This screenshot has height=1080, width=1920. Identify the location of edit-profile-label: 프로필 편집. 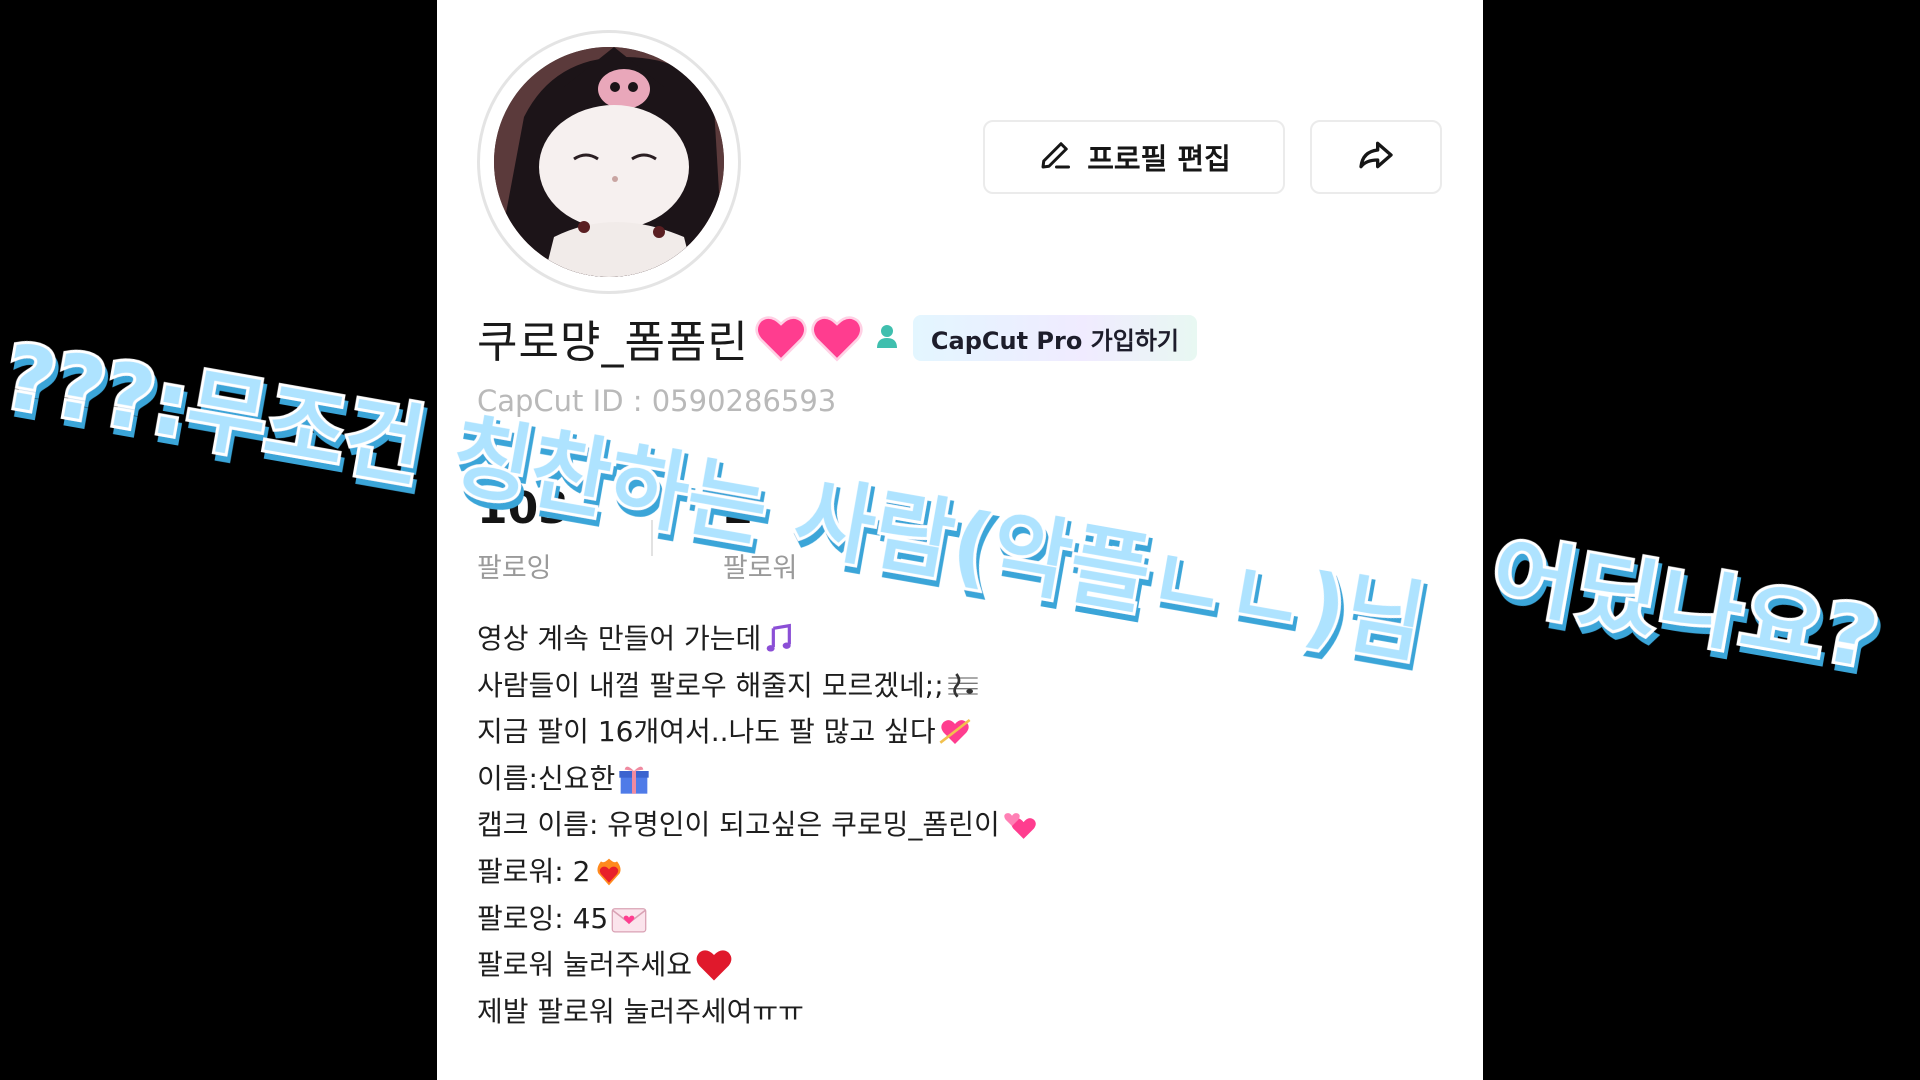
(1159, 159).